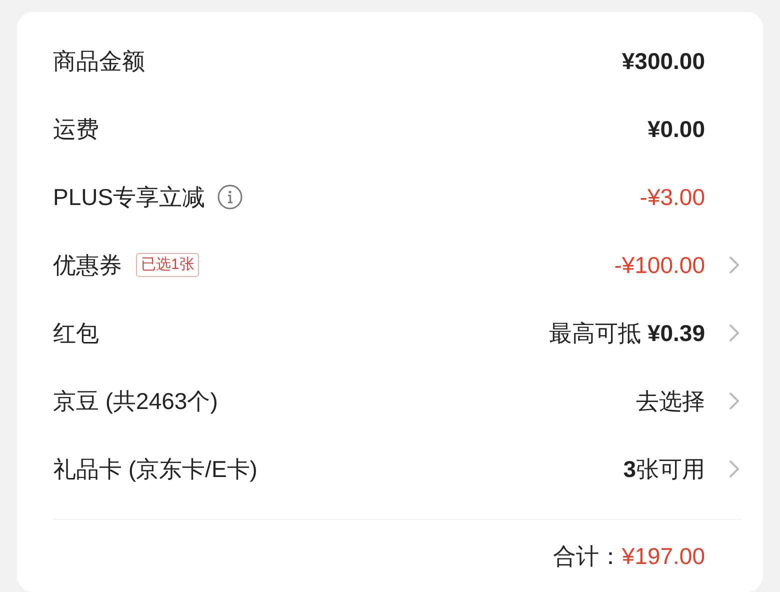  I want to click on row-label: 运费, so click(76, 129).